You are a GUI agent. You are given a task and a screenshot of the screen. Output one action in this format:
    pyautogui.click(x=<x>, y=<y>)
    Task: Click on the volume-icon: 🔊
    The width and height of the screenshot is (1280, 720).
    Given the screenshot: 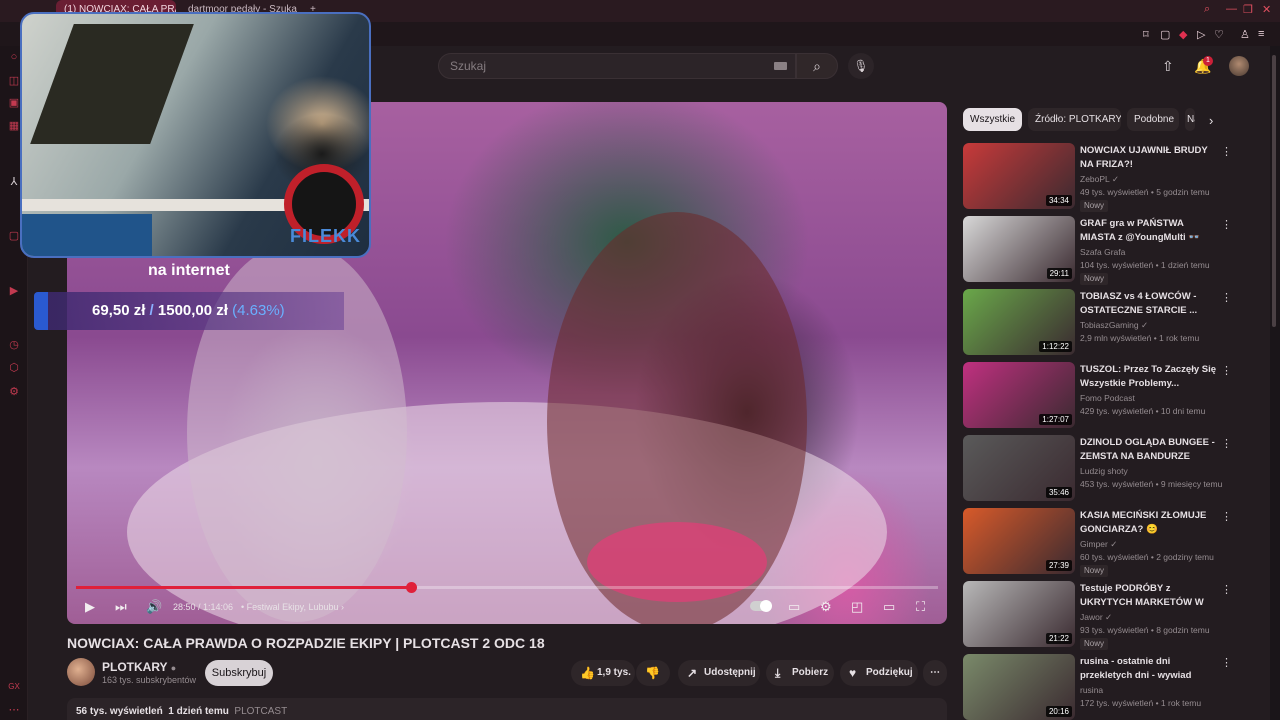 What is the action you would take?
    pyautogui.click(x=154, y=607)
    